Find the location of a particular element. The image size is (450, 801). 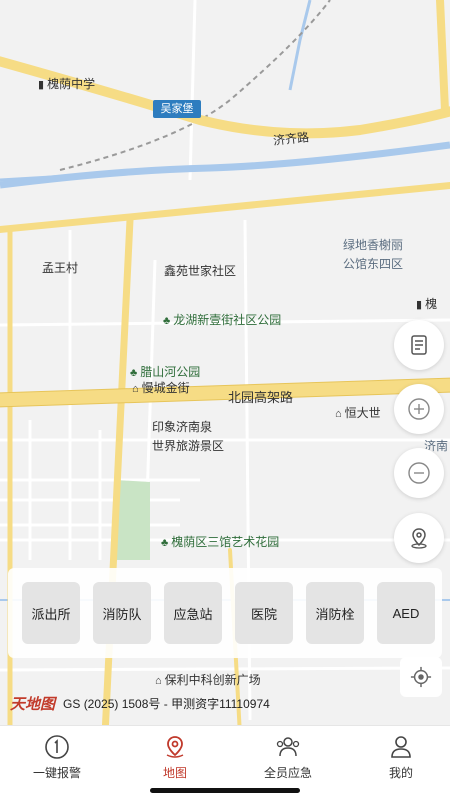

tab-label: 我的 is located at coordinates (400, 773).